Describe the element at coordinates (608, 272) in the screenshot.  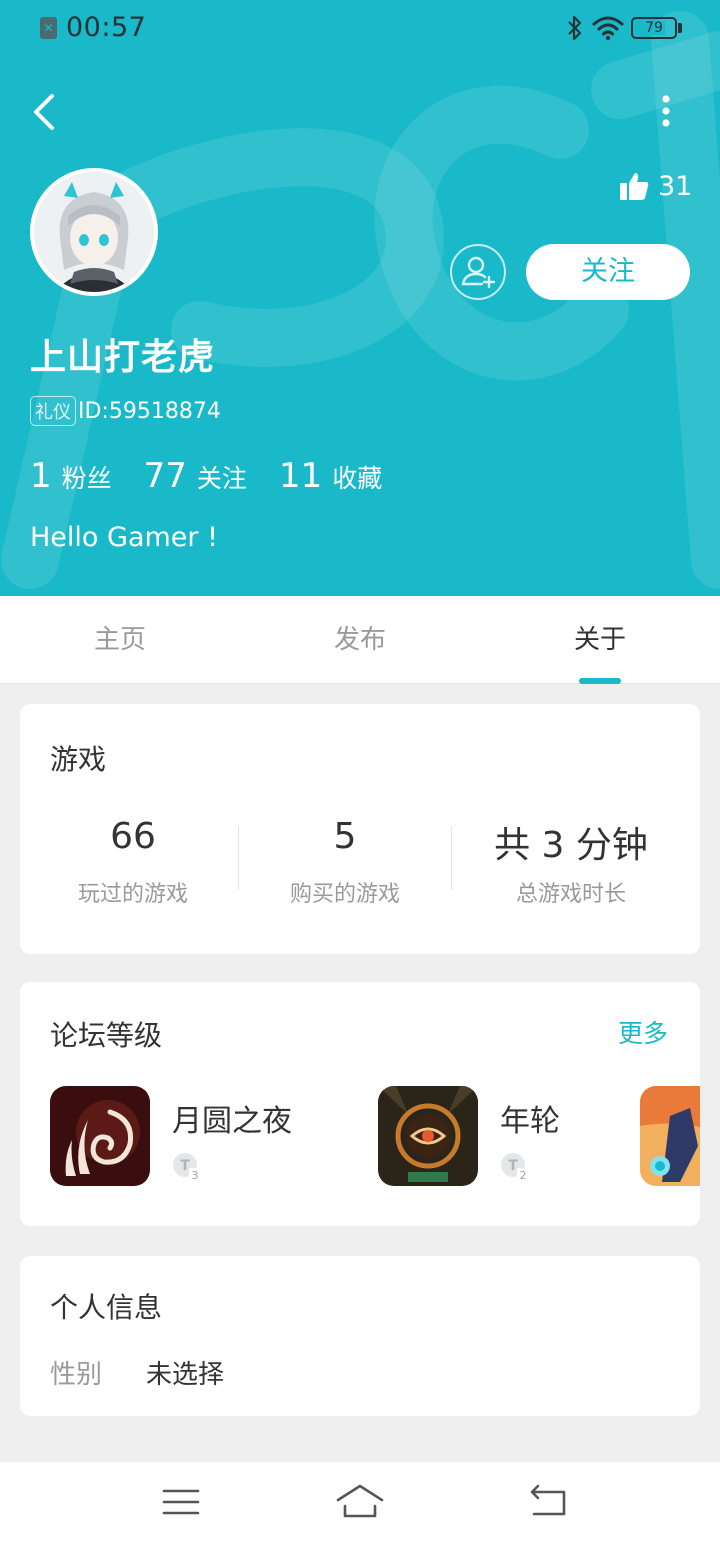
I see `follow-button: 关注` at that location.